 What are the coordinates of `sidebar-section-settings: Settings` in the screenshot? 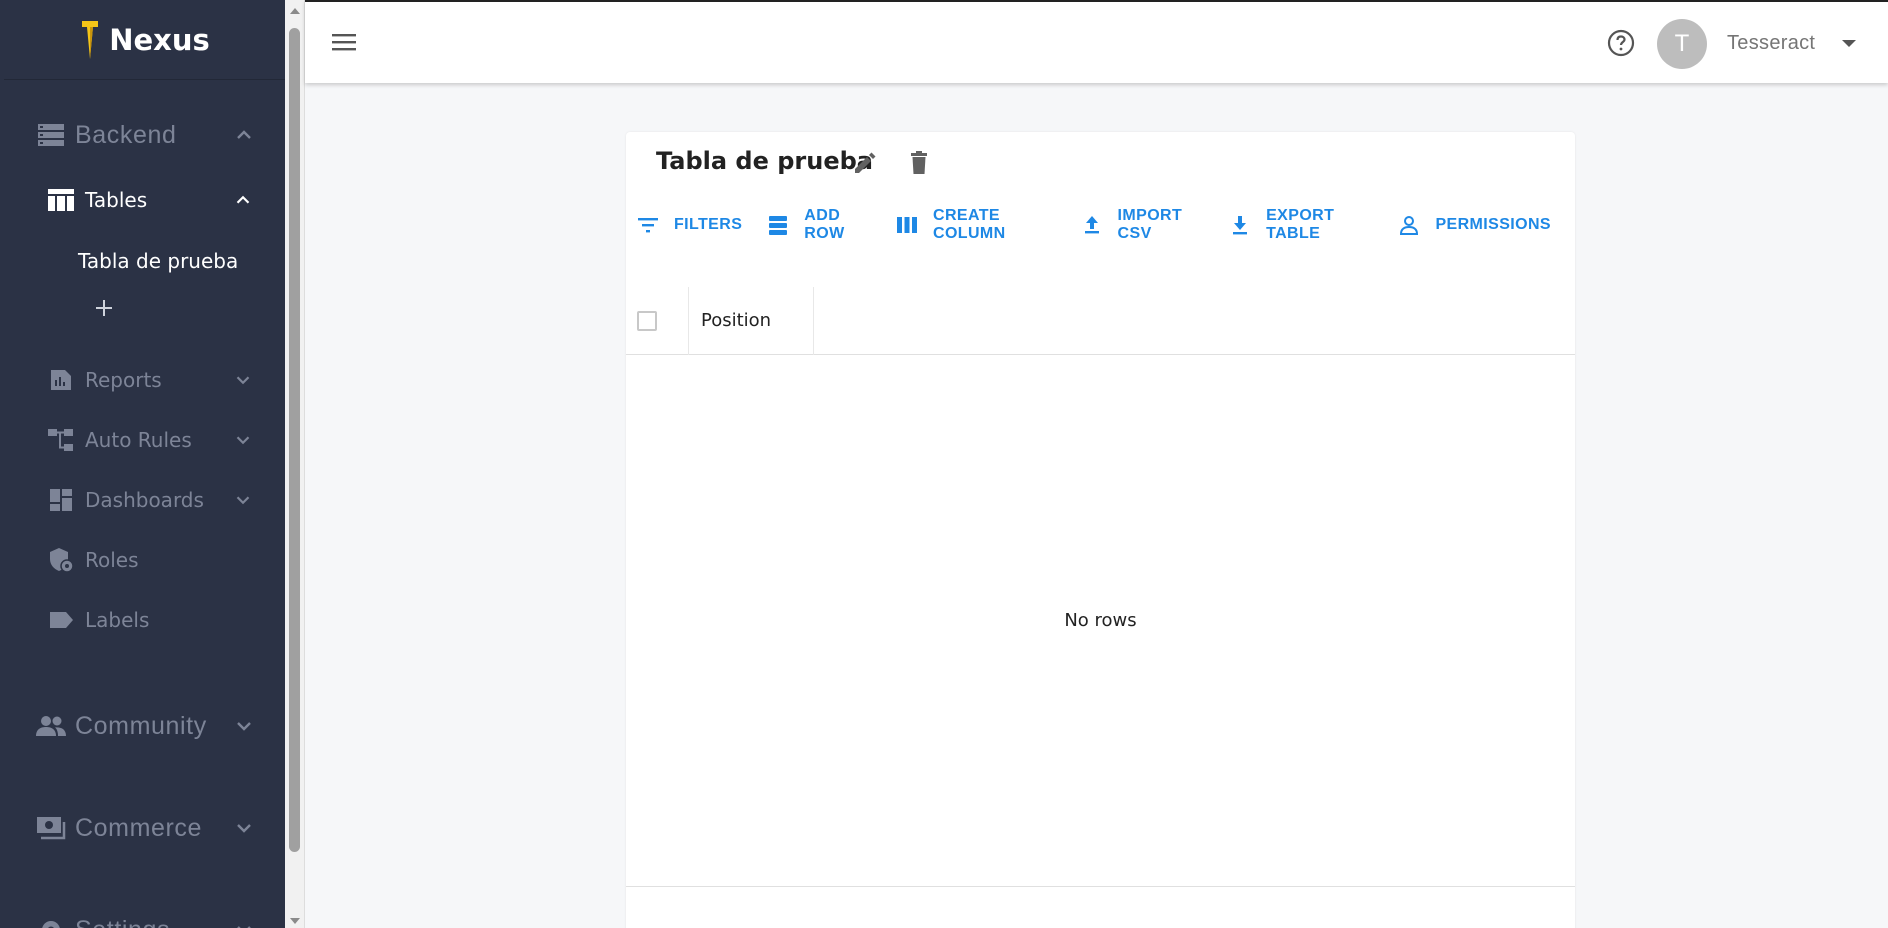 It's located at (144, 919).